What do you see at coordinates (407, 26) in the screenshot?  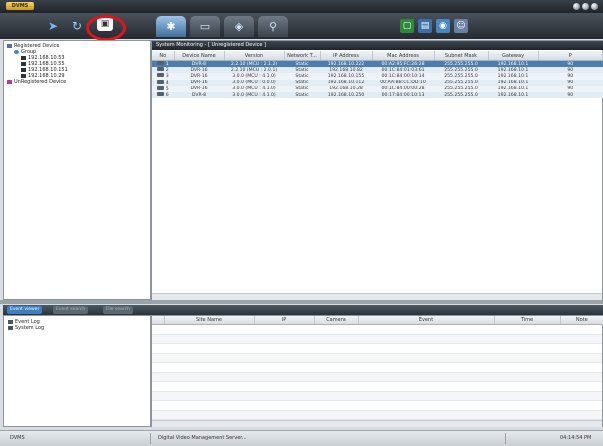 I see `monitor-icon: ▢` at bounding box center [407, 26].